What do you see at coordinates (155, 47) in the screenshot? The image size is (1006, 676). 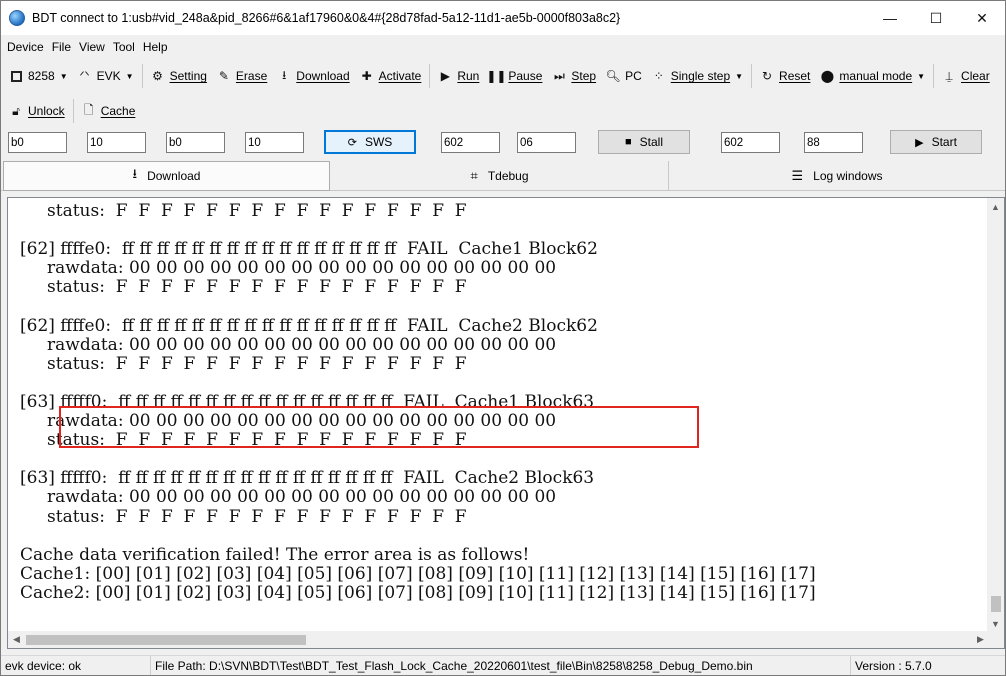 I see `menu-help: Help` at bounding box center [155, 47].